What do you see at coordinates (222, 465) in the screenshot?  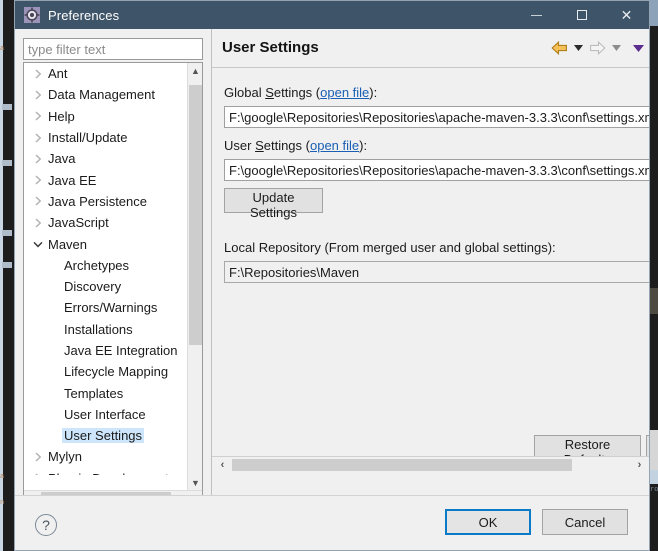 I see `scroll-left-icon: ‹` at bounding box center [222, 465].